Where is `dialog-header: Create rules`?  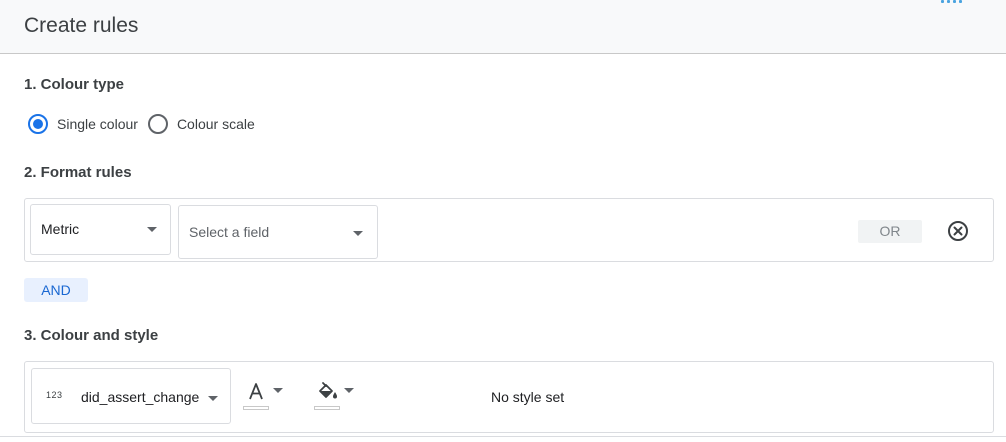
dialog-header: Create rules is located at coordinates (503, 27).